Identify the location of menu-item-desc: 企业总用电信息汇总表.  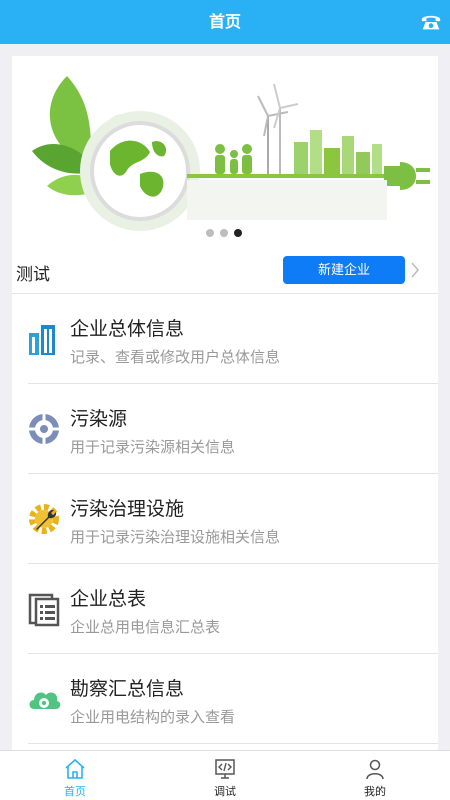
(145, 627).